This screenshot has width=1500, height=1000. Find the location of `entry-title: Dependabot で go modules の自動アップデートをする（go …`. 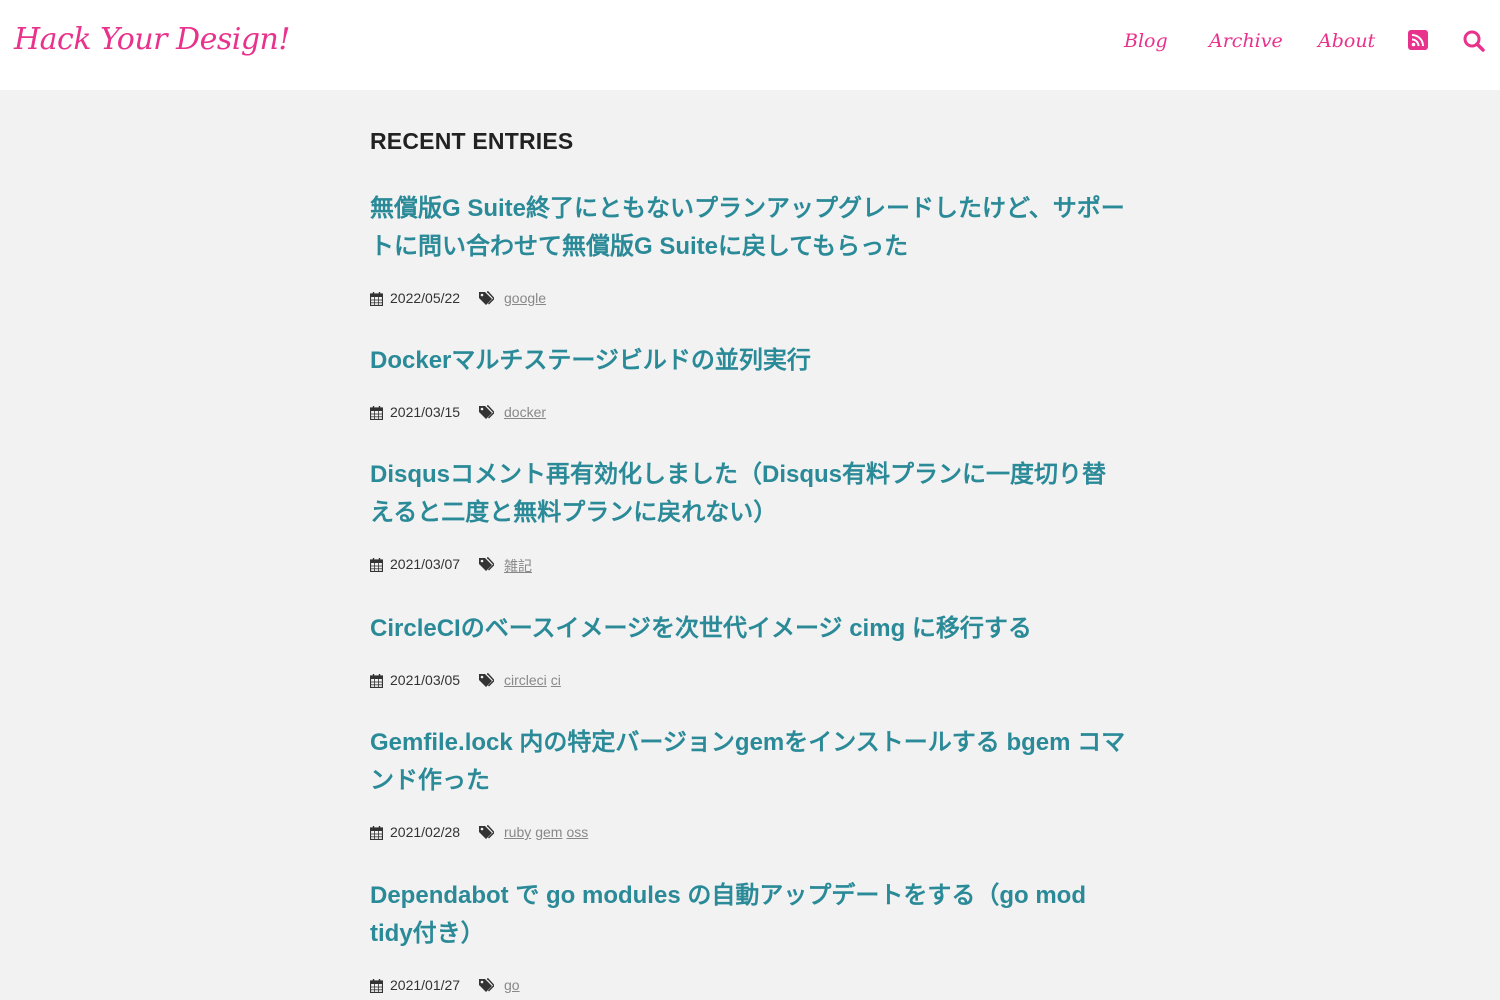

entry-title: Dependabot で go modules の自動アップデートをする（go … is located at coordinates (750, 915).